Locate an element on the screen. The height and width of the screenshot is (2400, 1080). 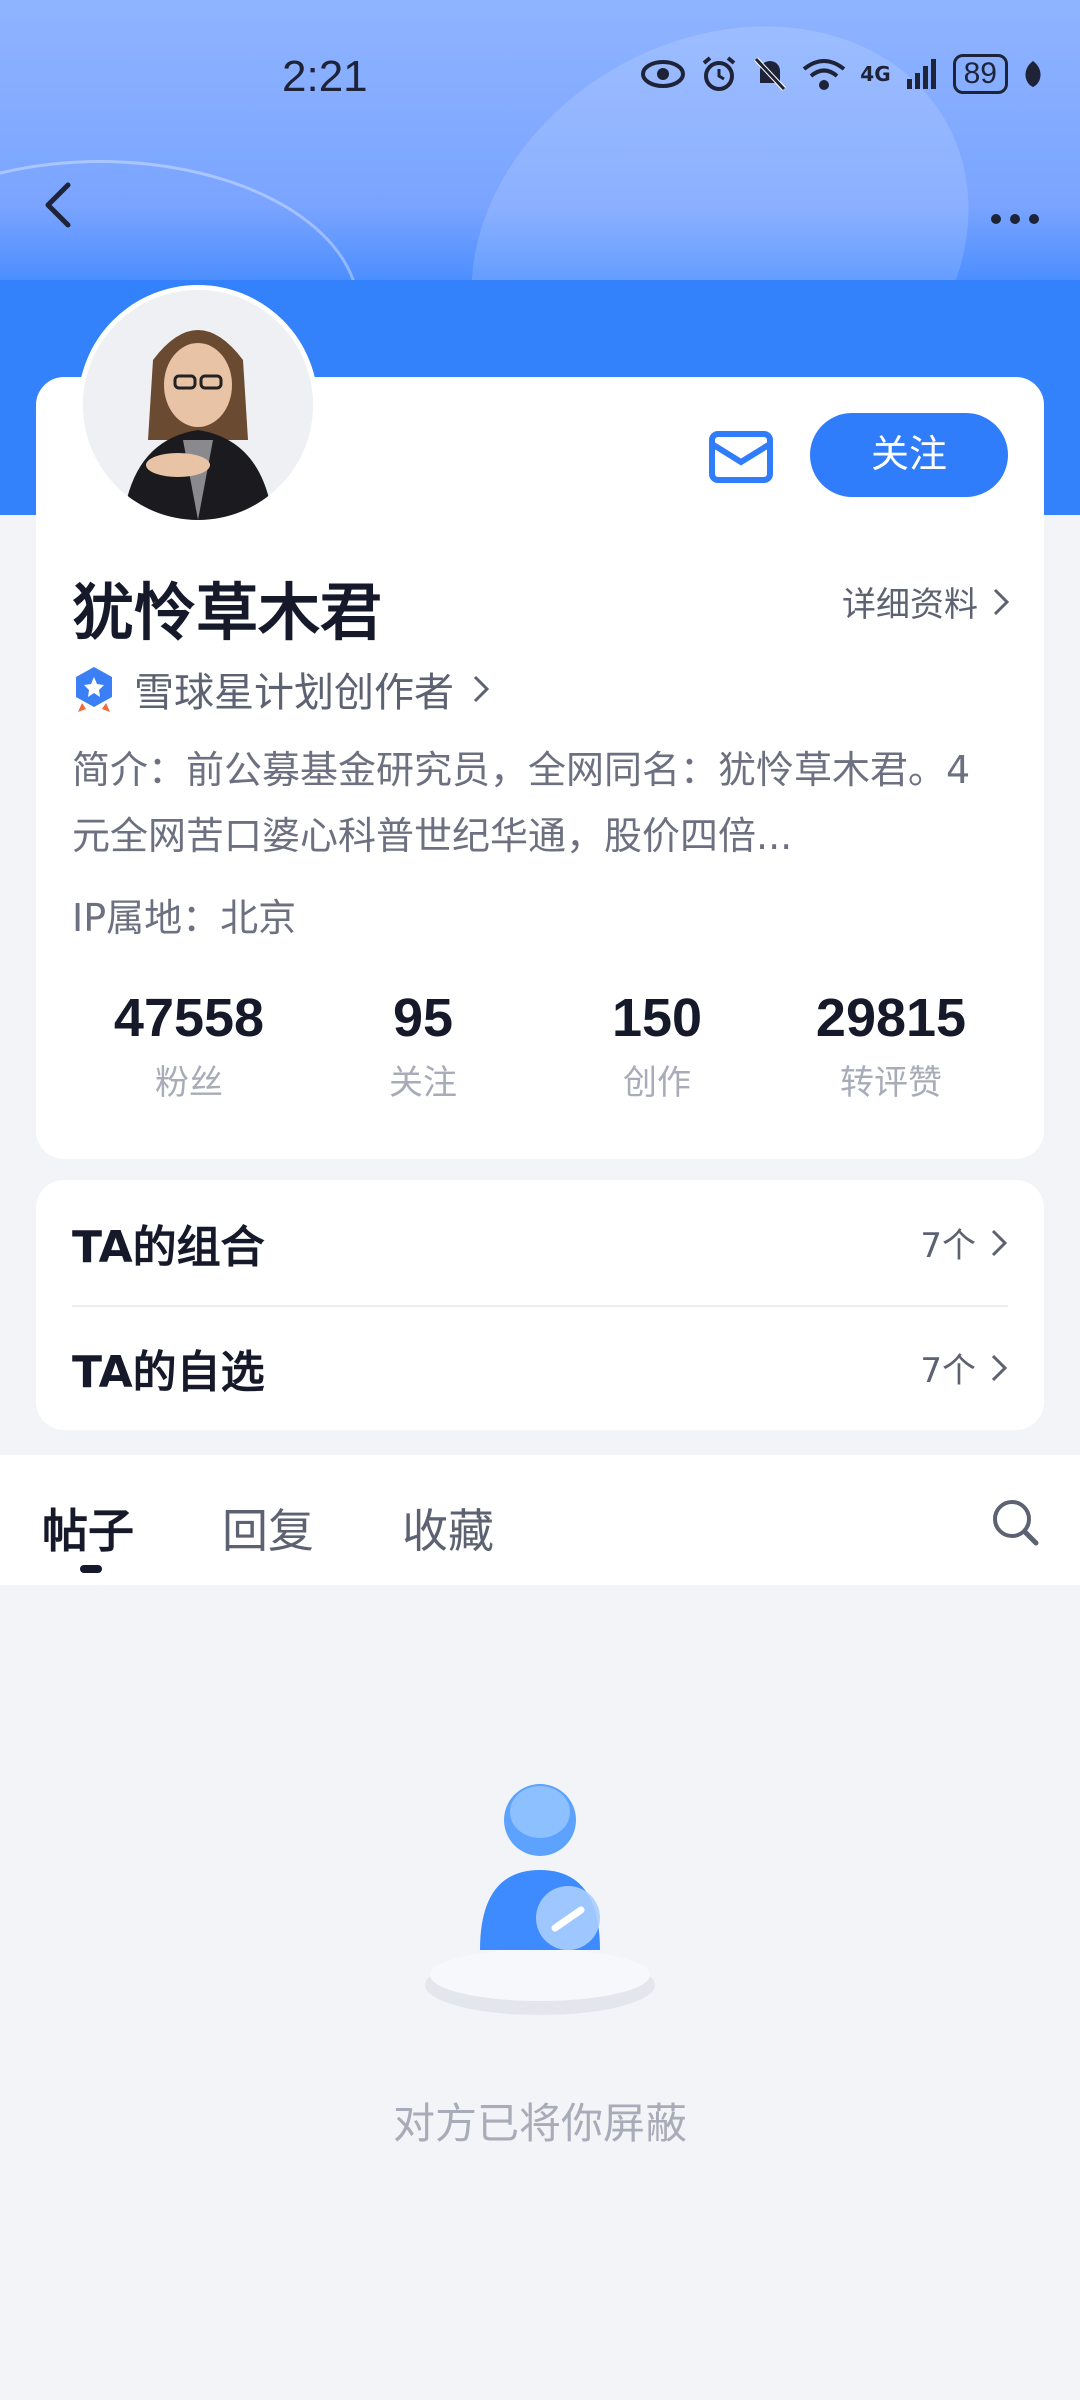
message-button is located at coordinates (741, 457).